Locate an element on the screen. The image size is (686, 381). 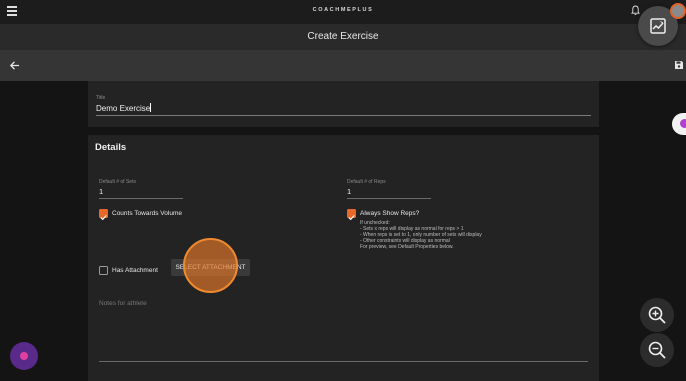
notes-textarea: Notes for athlete is located at coordinates (343, 331).